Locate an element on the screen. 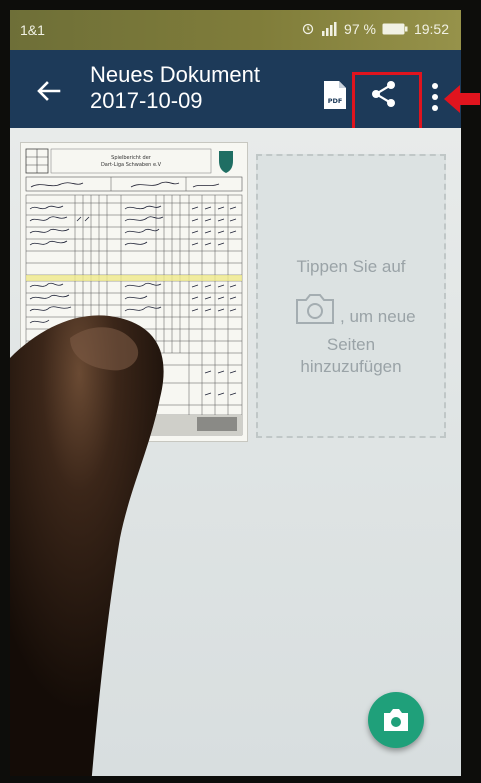 This screenshot has width=481, height=783. title-line-1: Neues Dokument is located at coordinates (175, 74).